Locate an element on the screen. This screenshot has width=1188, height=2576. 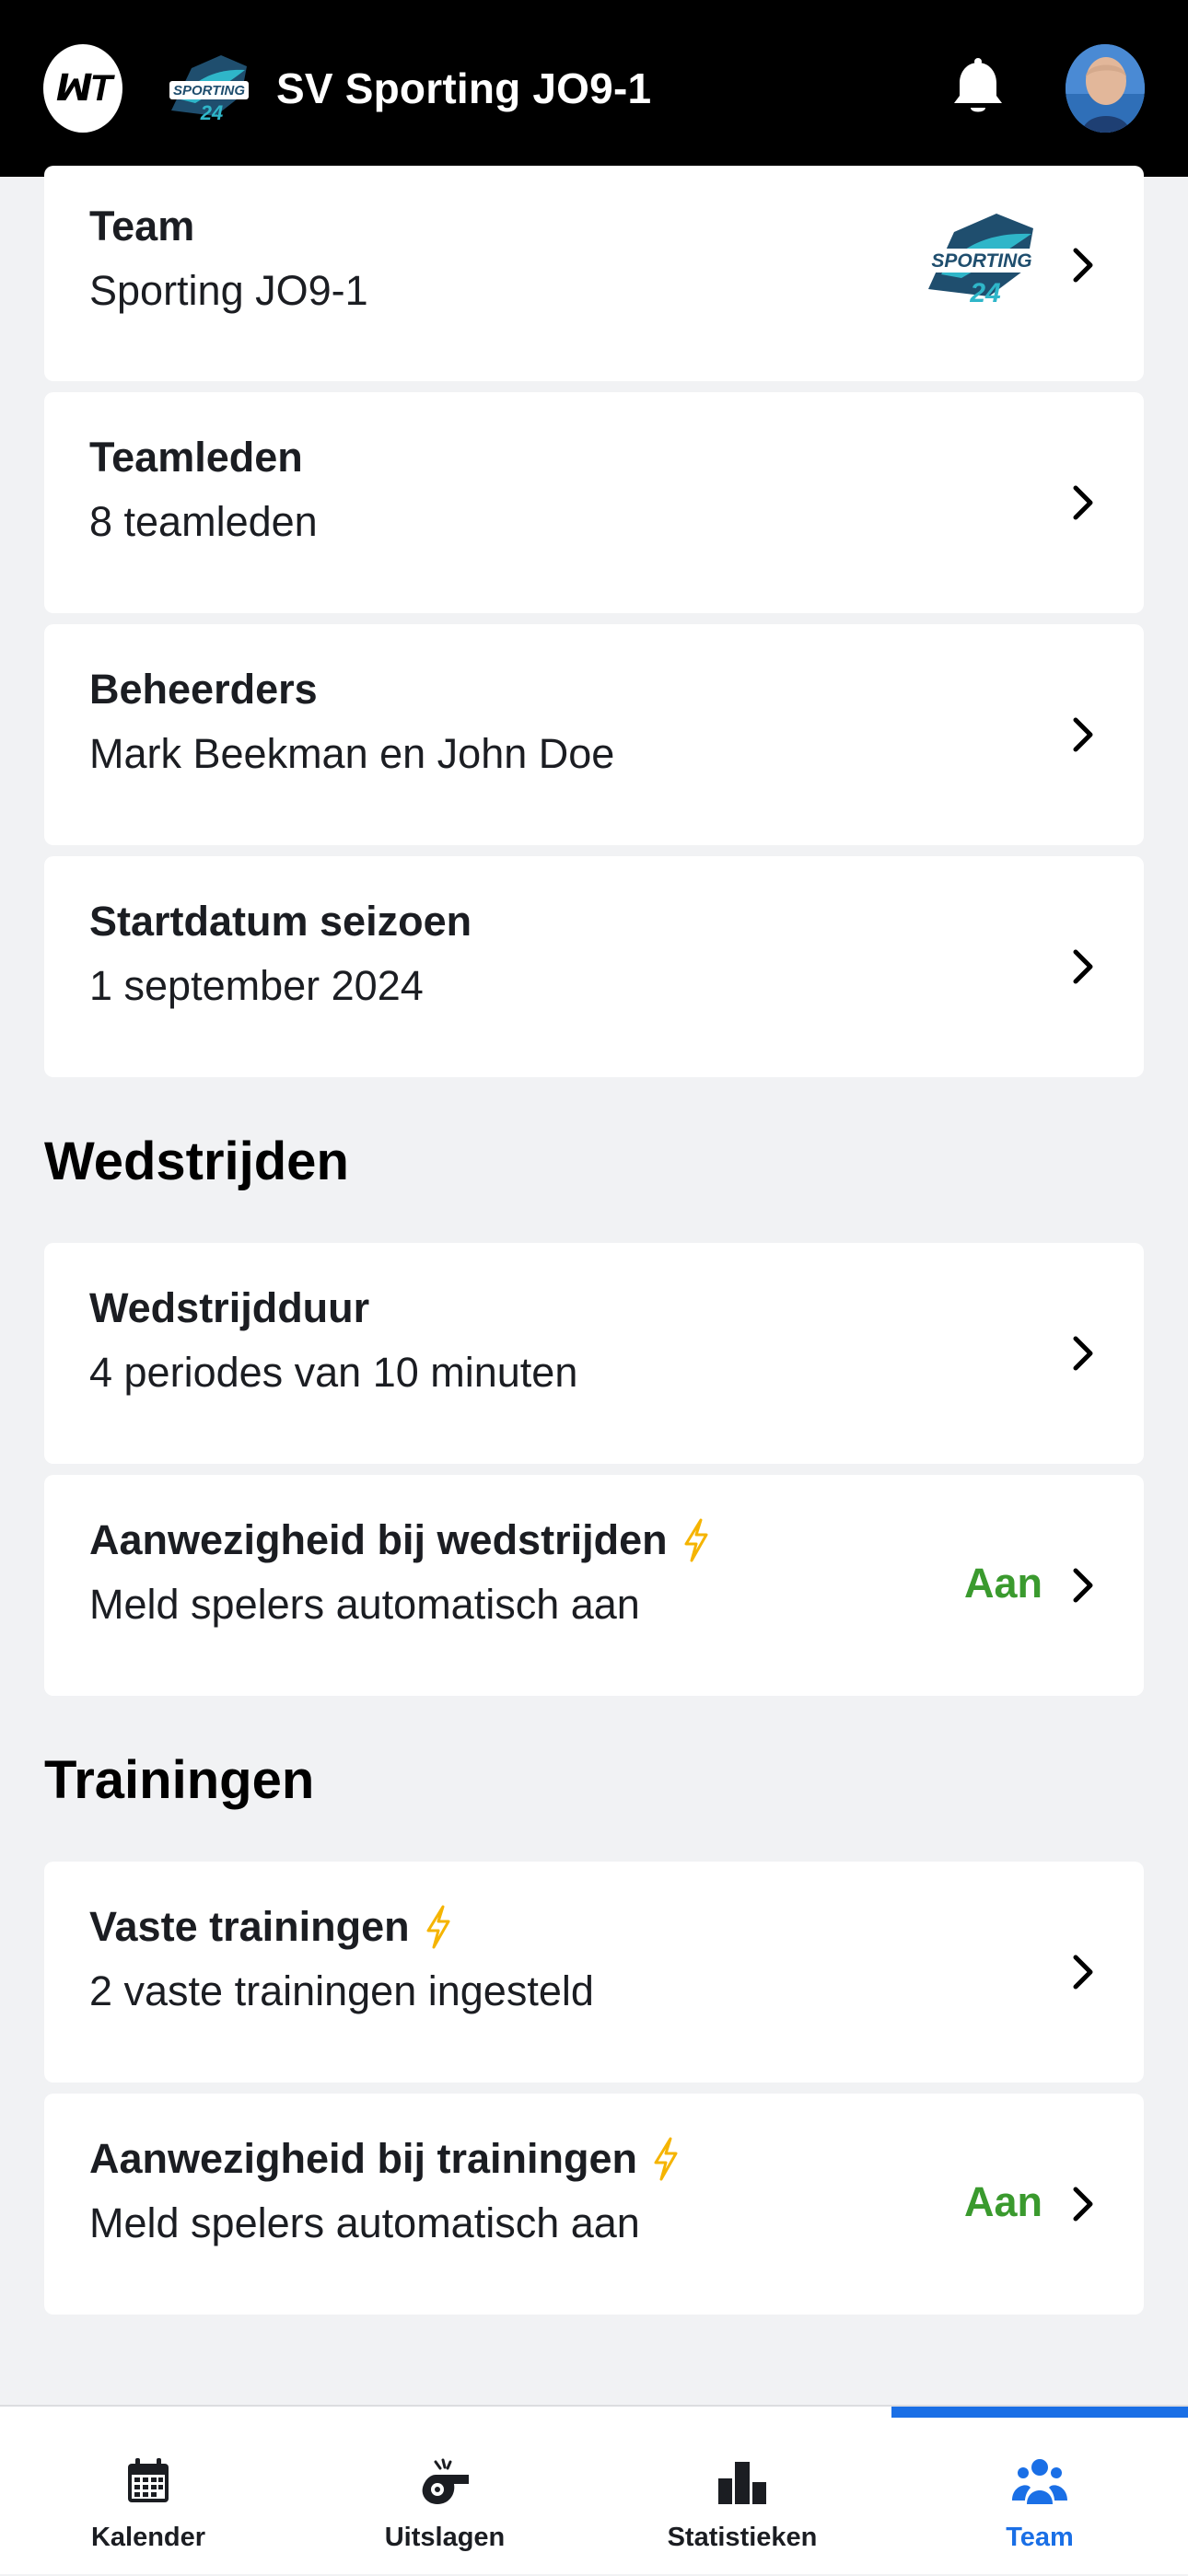
tab-uitslagen: Uitslagen is located at coordinates (445, 2491).